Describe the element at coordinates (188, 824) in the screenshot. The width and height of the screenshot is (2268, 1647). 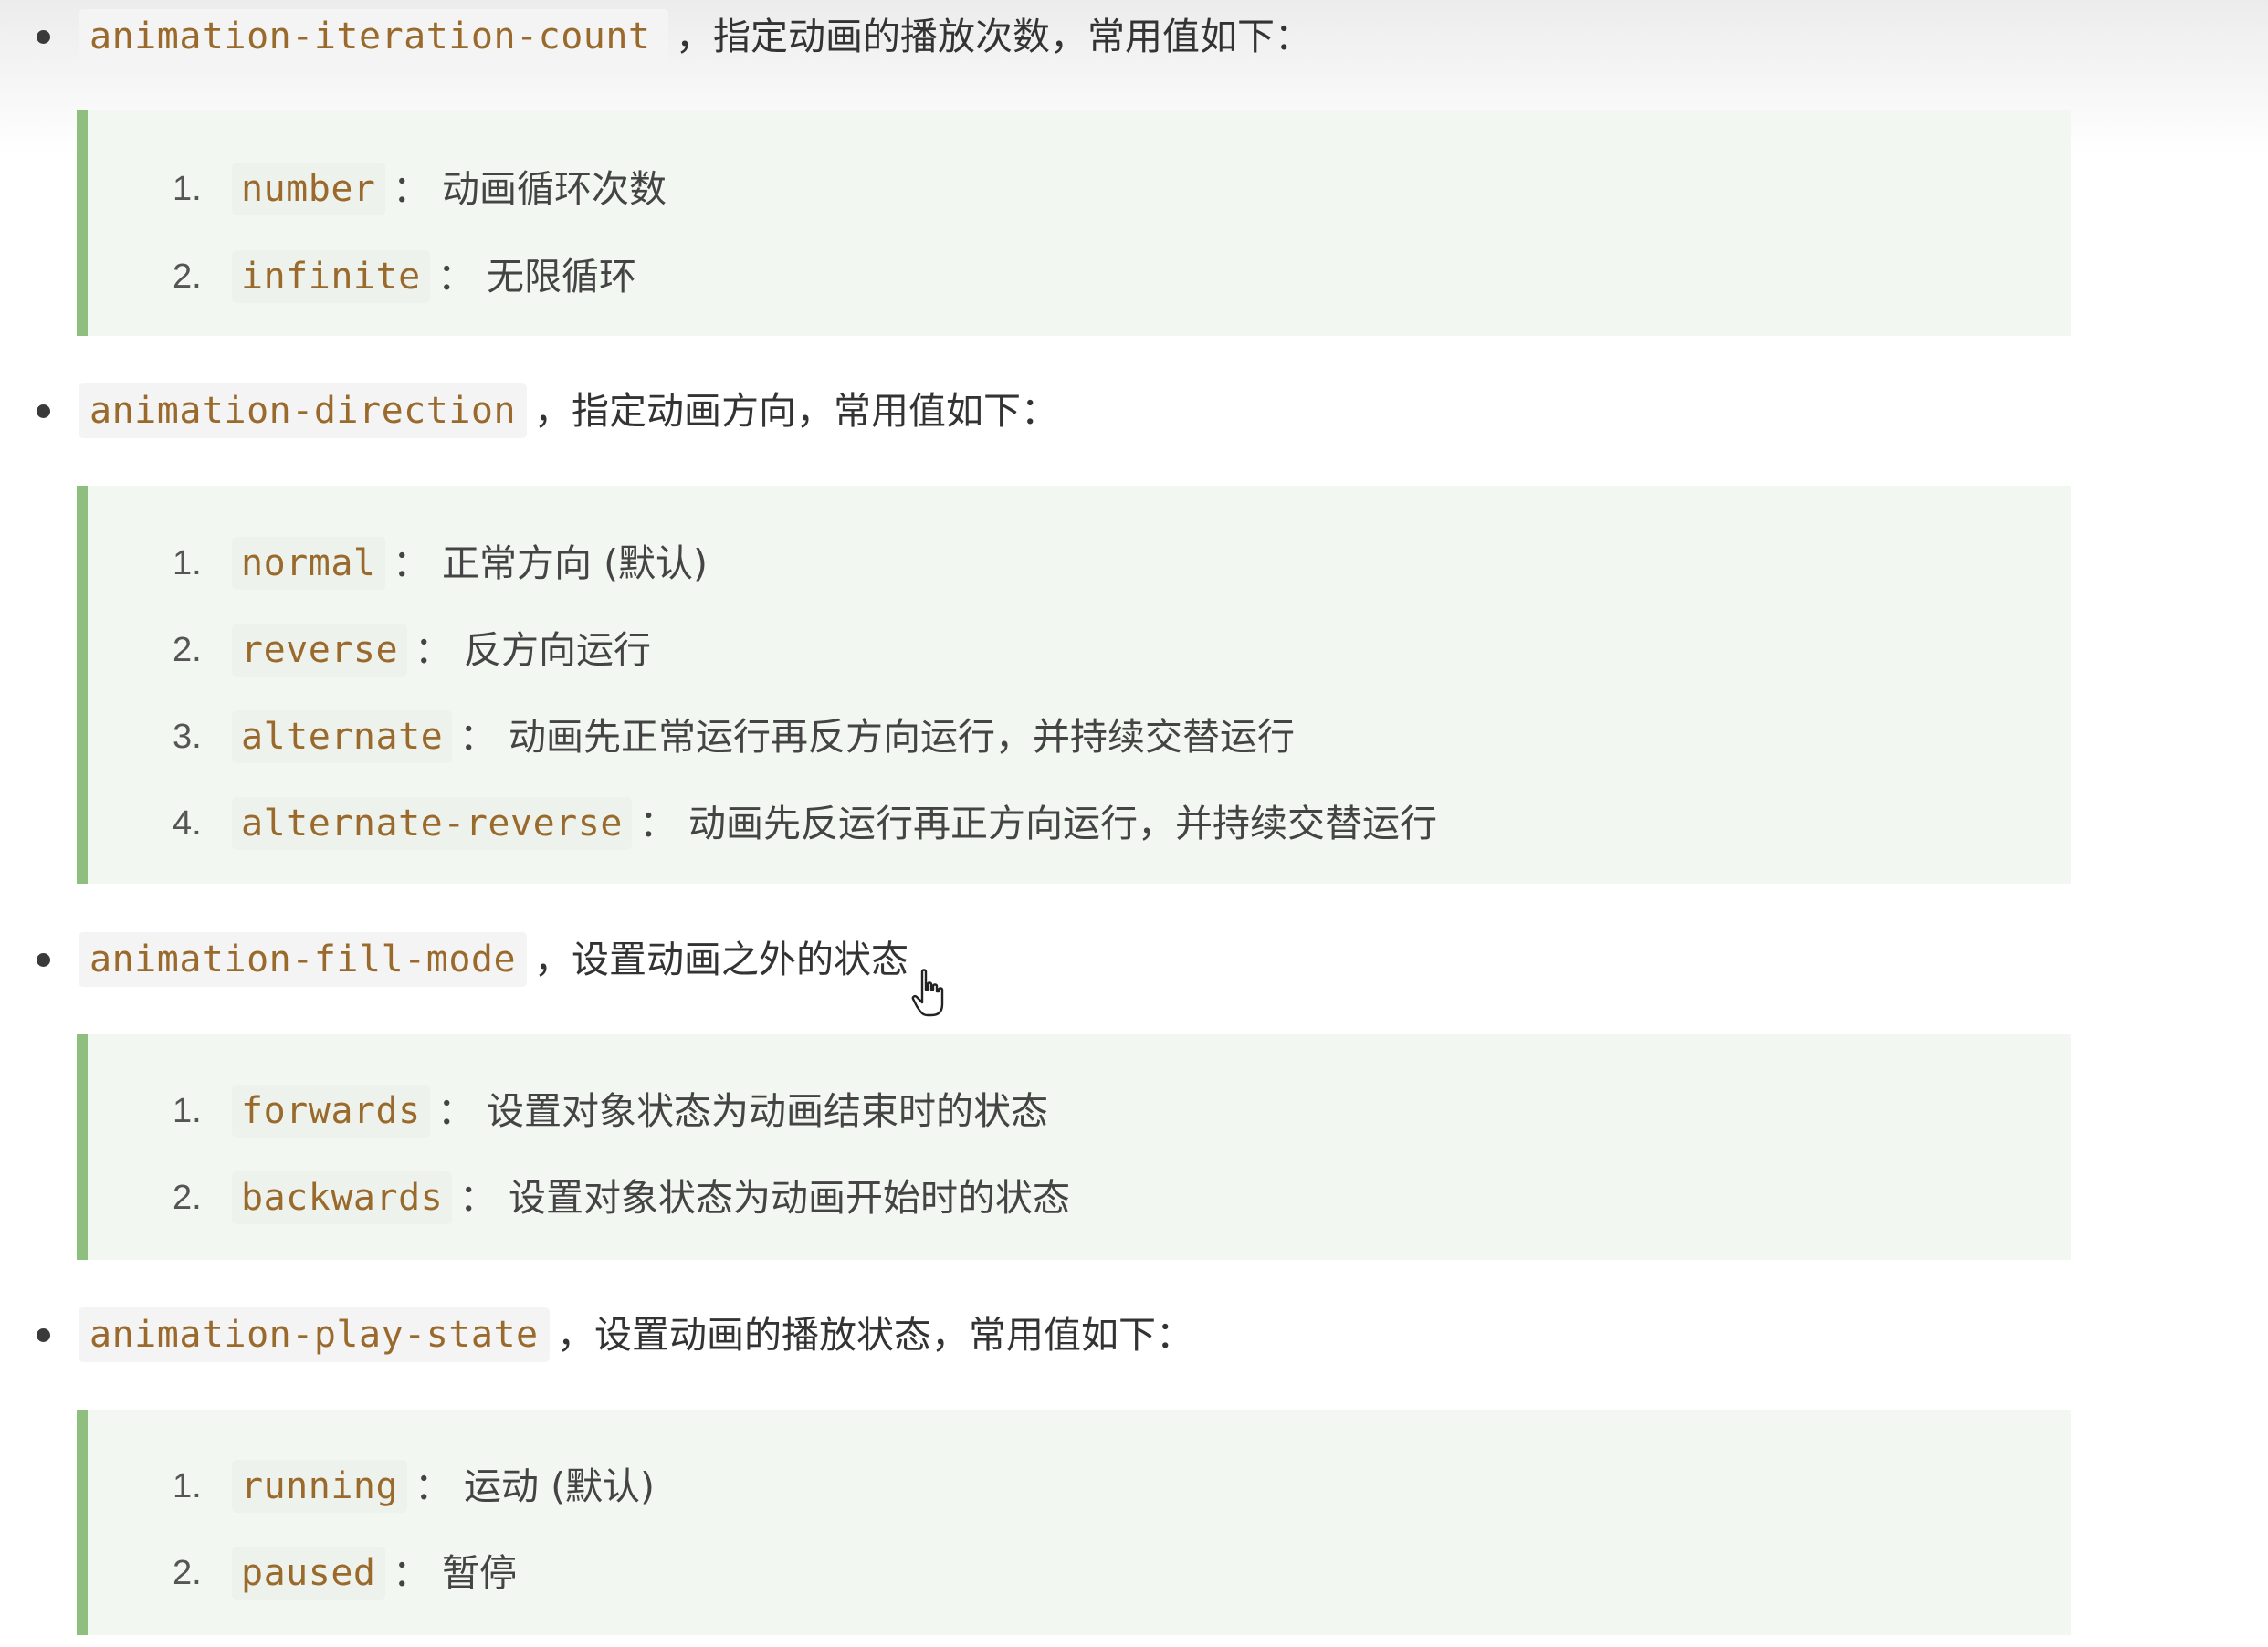
I see `item-number: 4.` at that location.